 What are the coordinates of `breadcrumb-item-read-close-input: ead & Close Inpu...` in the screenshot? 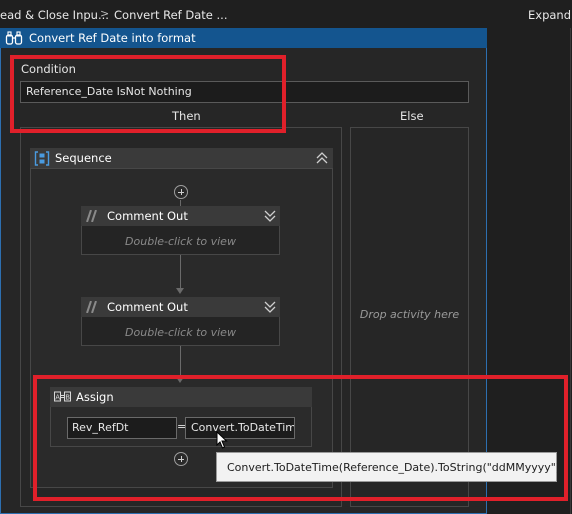 It's located at (54, 15).